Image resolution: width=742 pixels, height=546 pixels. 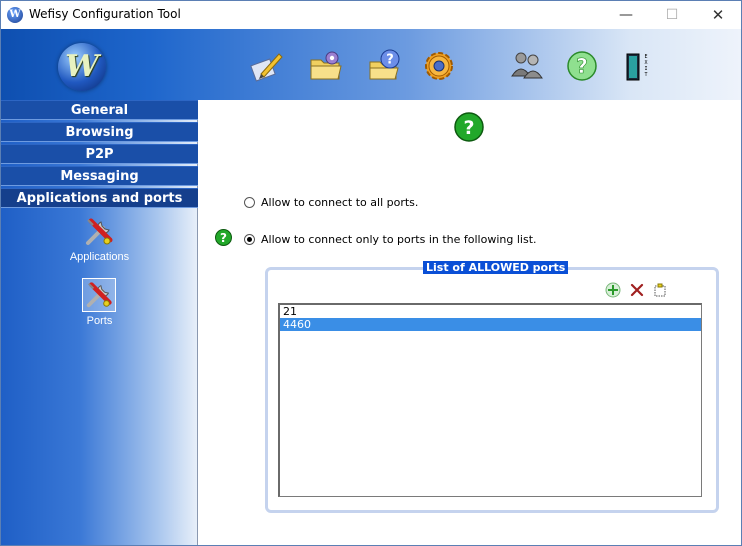 What do you see at coordinates (99, 198) in the screenshot?
I see `nav-item-applications-and-ports: Applications and ports` at bounding box center [99, 198].